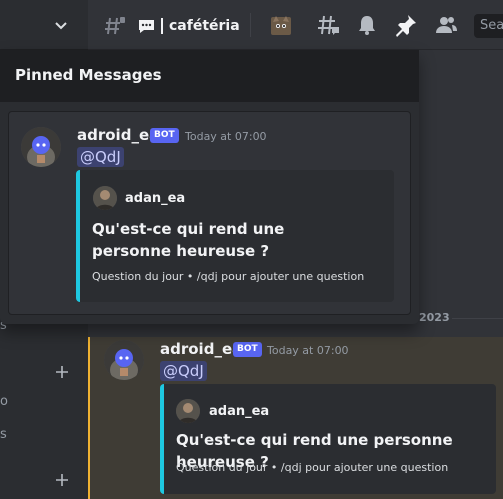  I want to click on popout-title: Pinned Messages, so click(88, 75).